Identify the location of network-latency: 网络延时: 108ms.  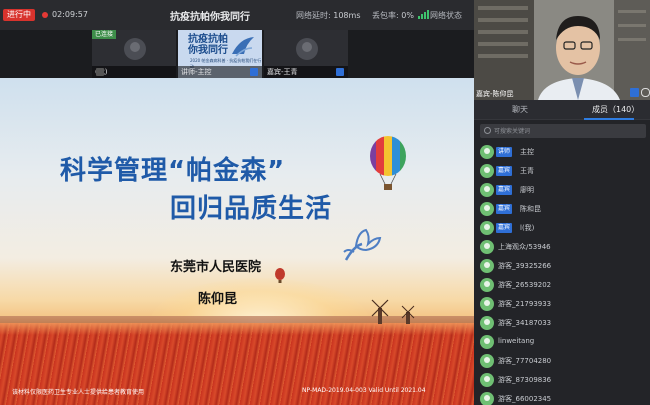
(328, 15).